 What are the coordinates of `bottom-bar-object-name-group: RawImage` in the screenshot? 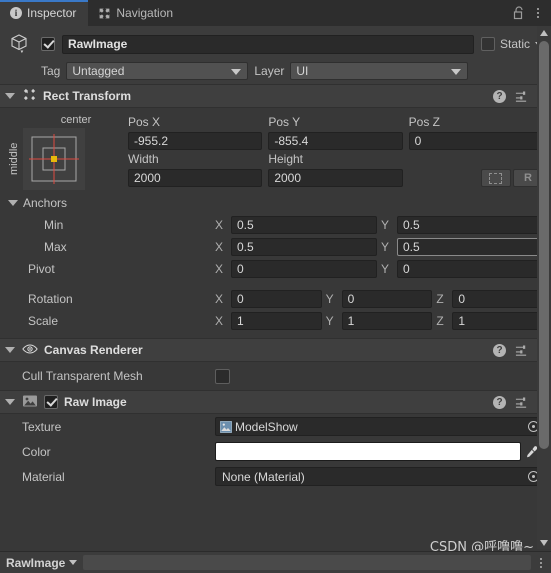 It's located at (42, 562).